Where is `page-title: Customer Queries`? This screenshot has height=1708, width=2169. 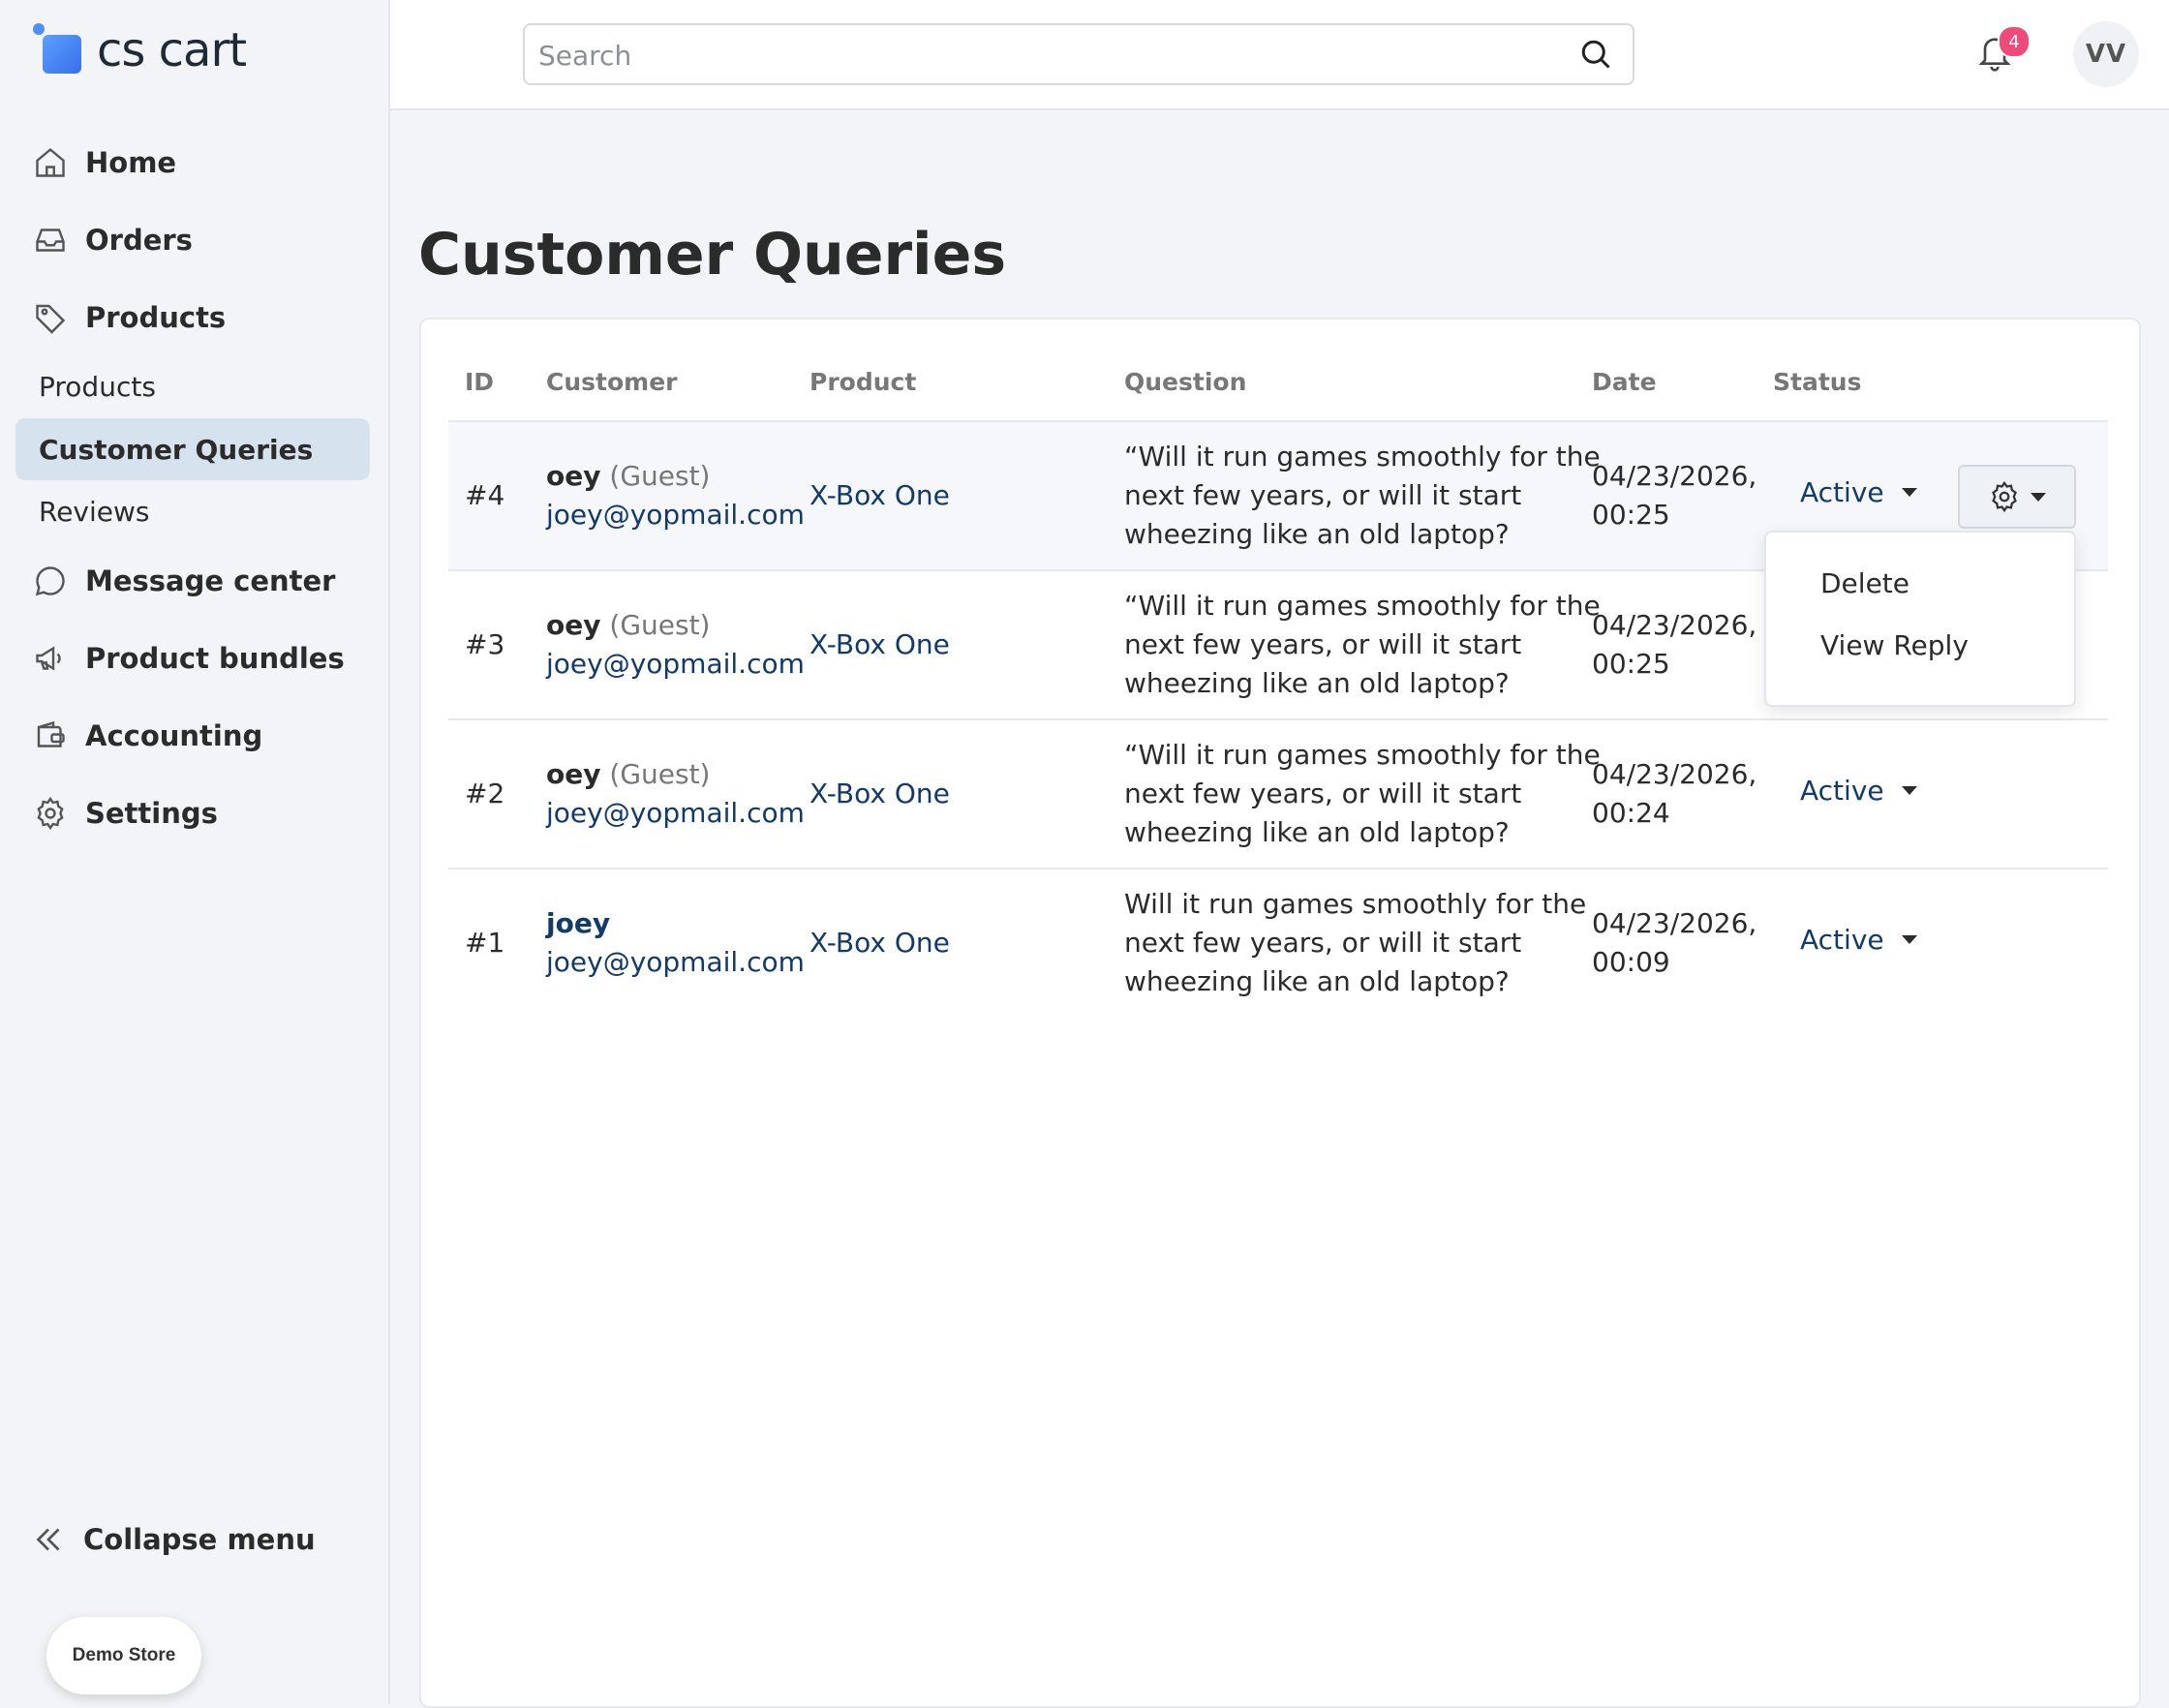
page-title: Customer Queries is located at coordinates (713, 255).